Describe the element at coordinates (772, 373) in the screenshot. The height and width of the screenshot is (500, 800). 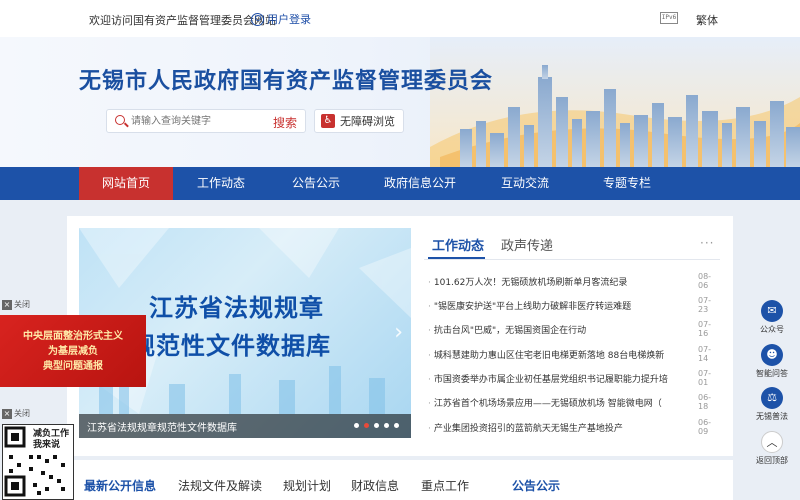
I see `sidebar-label: 智能问答` at that location.